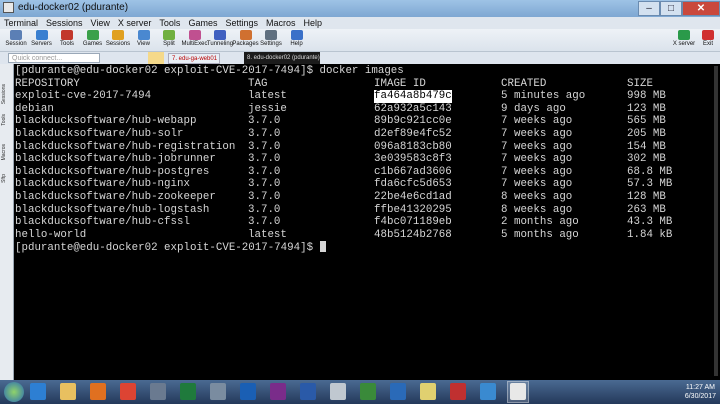 The width and height of the screenshot is (720, 404). Describe the element at coordinates (34, 108) in the screenshot. I see `cell-repository: debian` at that location.